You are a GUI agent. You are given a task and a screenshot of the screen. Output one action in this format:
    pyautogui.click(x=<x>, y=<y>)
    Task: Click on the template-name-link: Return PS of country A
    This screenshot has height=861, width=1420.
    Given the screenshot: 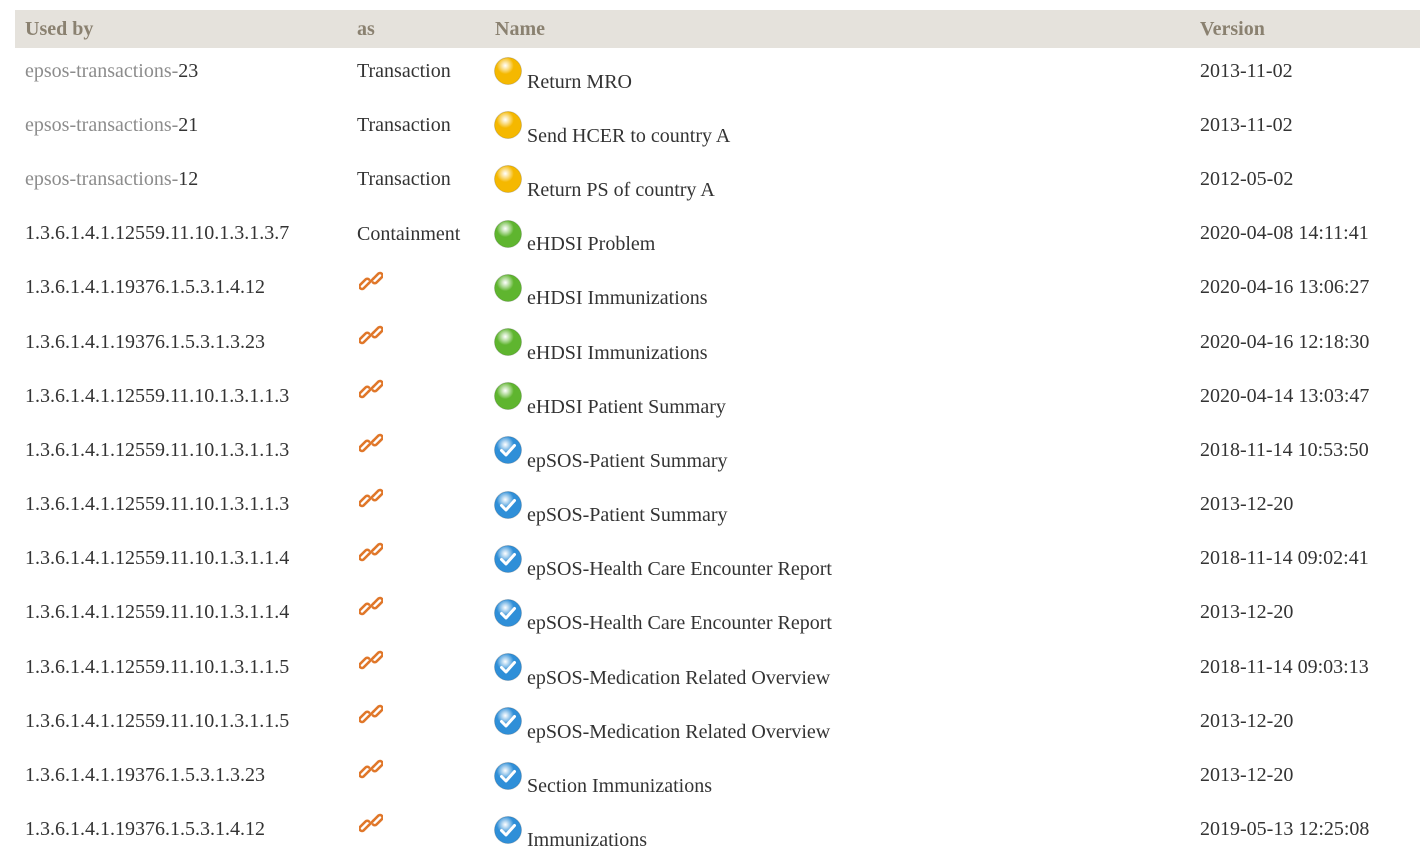 What is the action you would take?
    pyautogui.click(x=621, y=190)
    